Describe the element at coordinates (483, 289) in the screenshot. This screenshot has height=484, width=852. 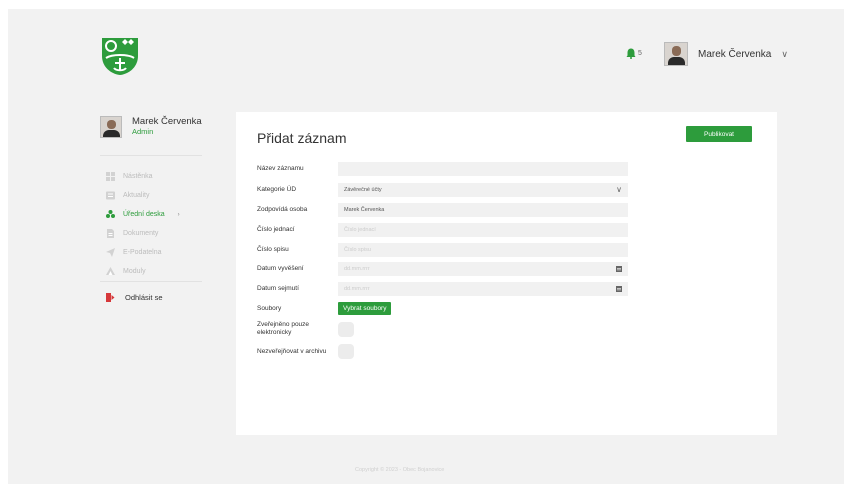
I see `removed-date-input: dd.mm.rrrr` at that location.